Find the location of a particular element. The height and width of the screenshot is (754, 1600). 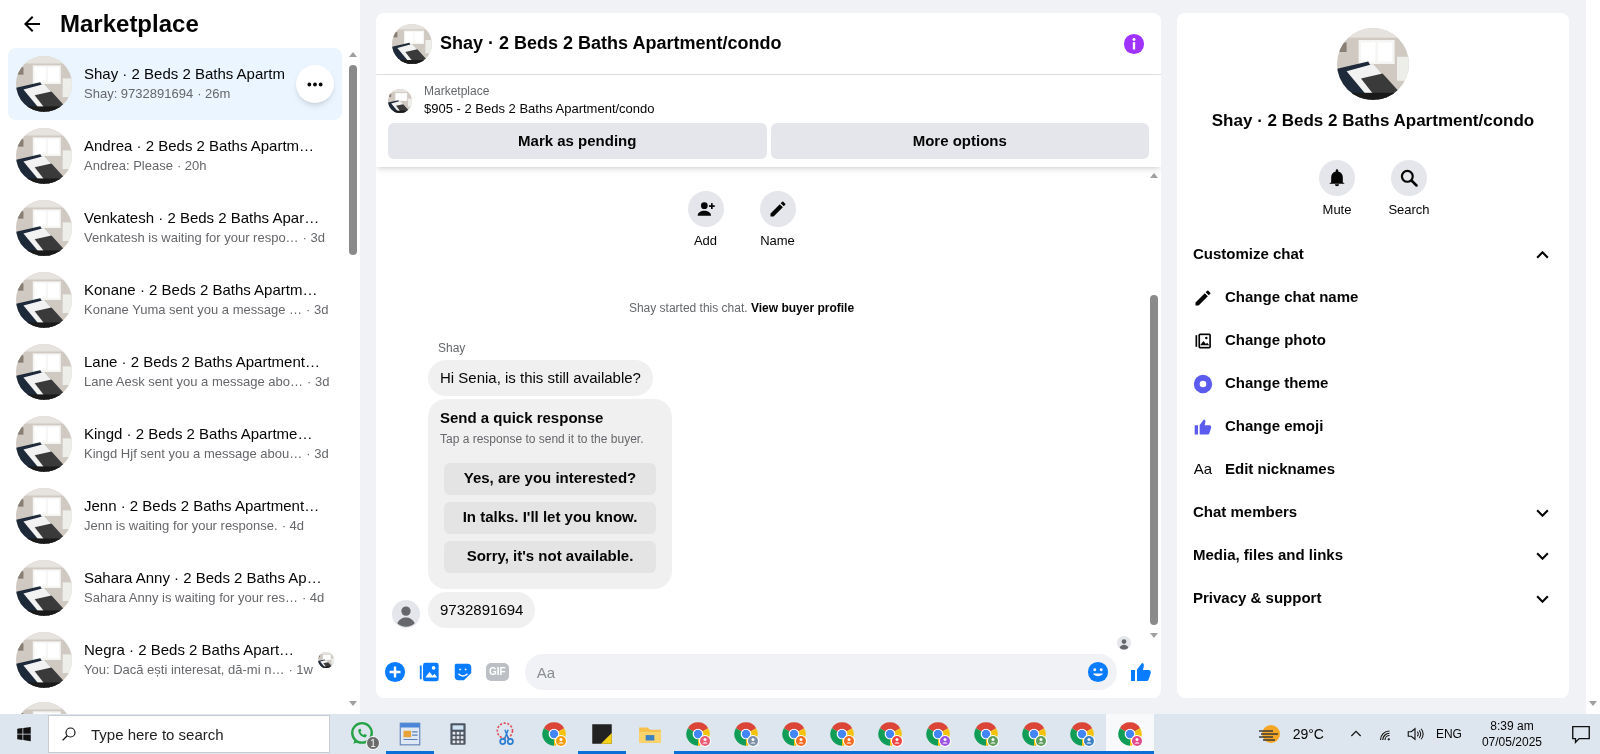

chat-title: Shay · 2 Beds 2 Baths Apartment/condo is located at coordinates (1373, 121).